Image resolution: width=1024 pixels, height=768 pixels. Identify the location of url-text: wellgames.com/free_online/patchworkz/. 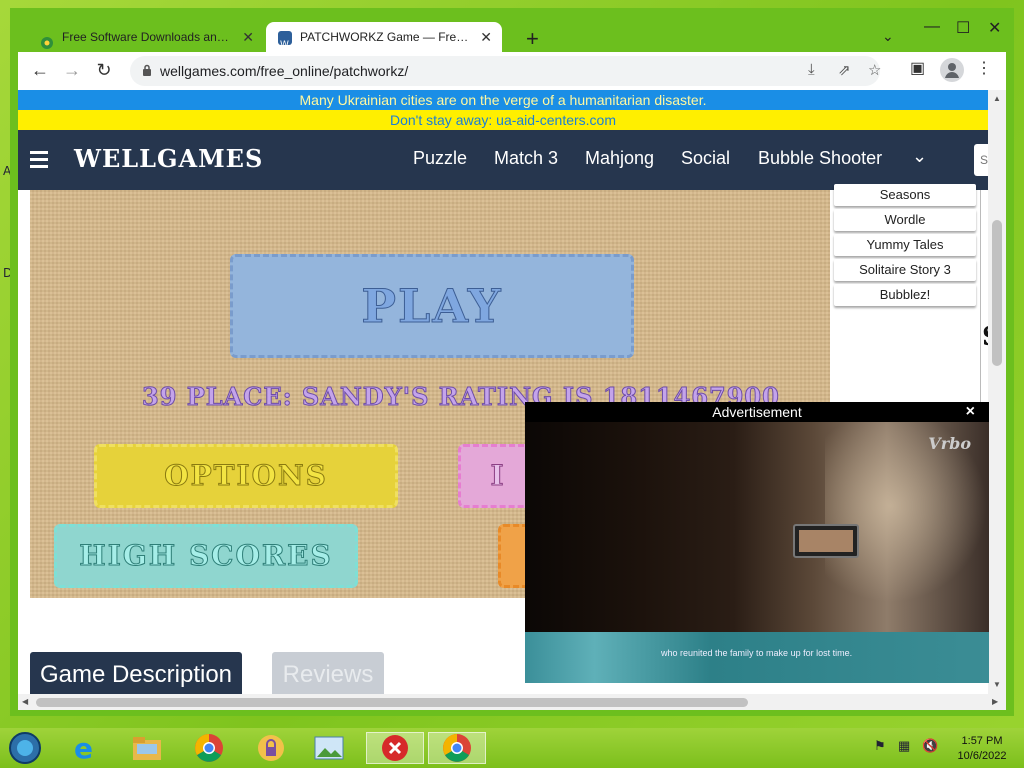
(284, 71).